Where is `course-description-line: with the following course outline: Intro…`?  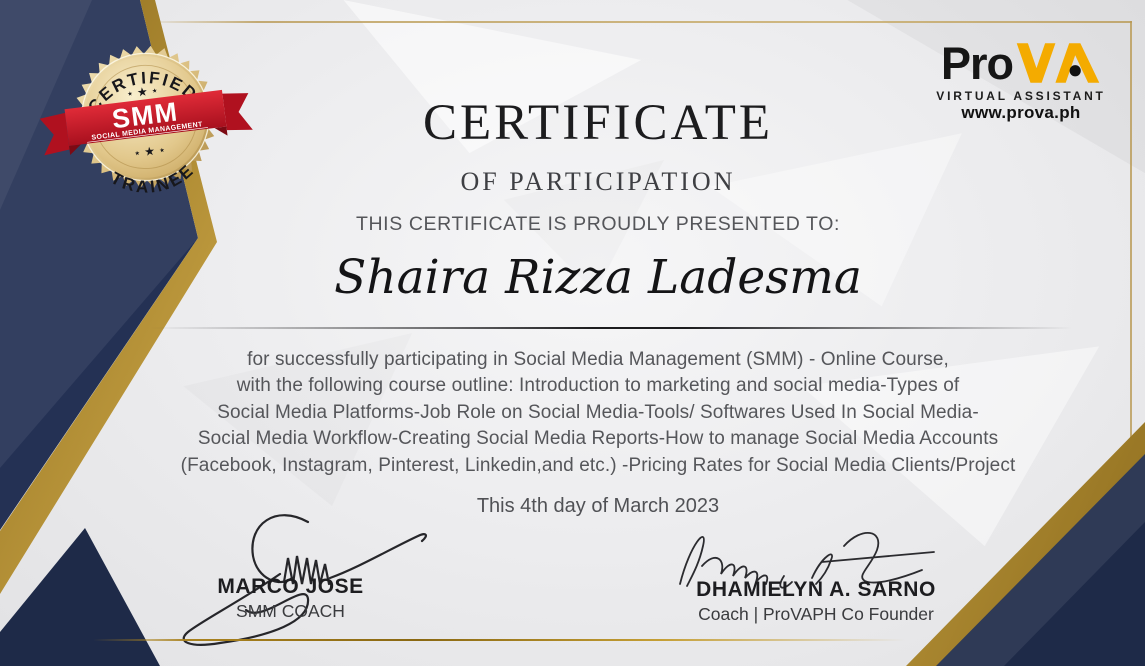
course-description-line: with the following course outline: Intro… is located at coordinates (598, 386).